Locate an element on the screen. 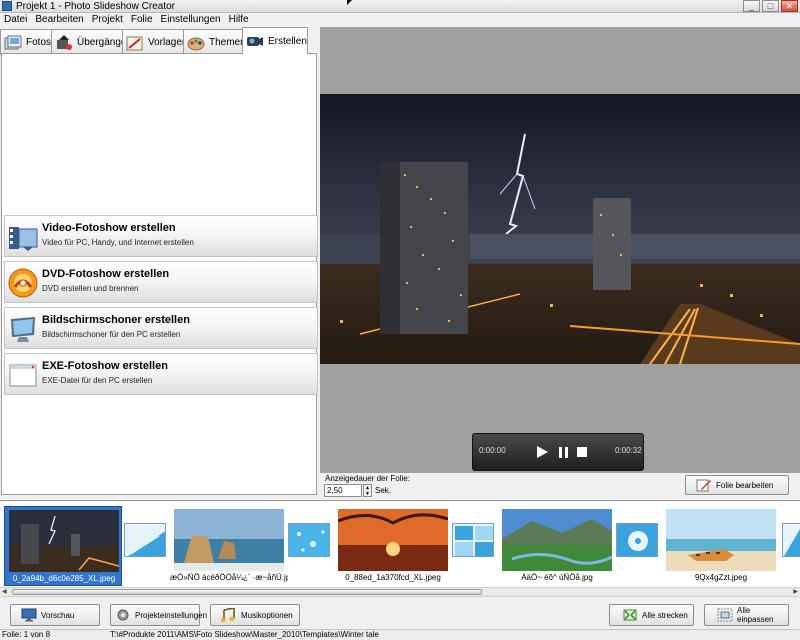 This screenshot has height=640, width=800. slide-caption: 0_2a94b_d6c0e285_XL.jpeg is located at coordinates (64, 578).